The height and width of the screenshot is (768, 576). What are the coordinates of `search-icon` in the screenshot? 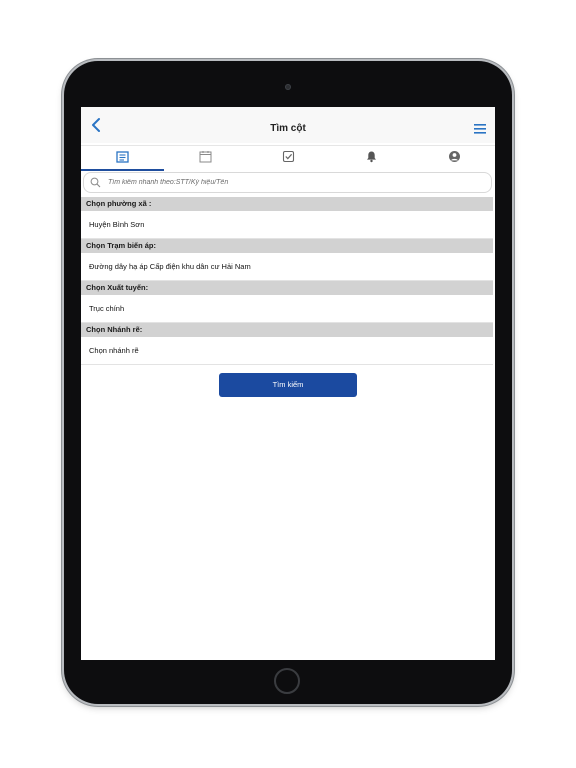 It's located at (95, 182).